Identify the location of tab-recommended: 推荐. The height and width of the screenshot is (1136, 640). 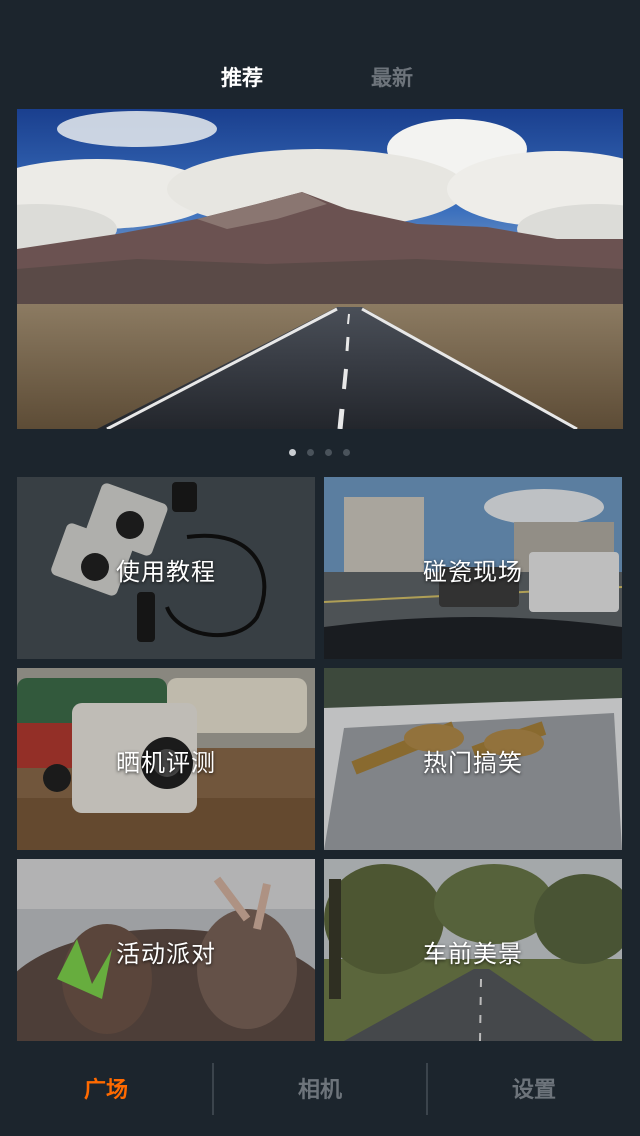
(242, 77).